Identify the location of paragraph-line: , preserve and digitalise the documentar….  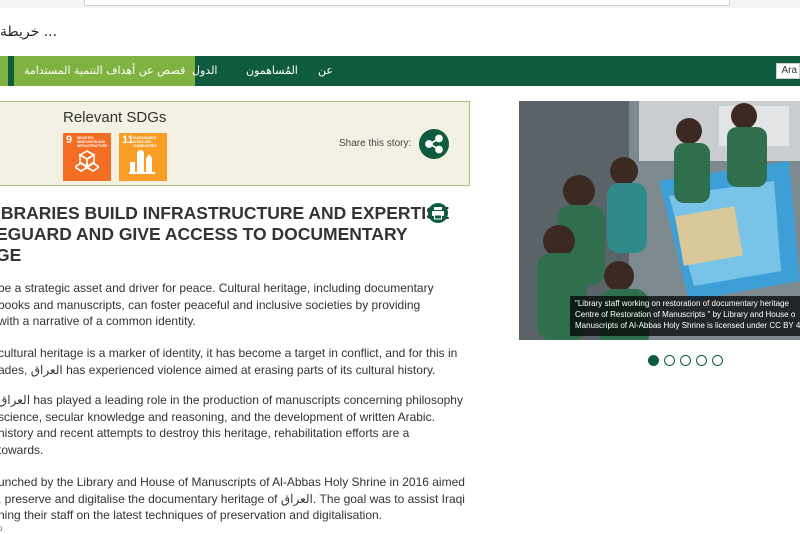
(232, 498).